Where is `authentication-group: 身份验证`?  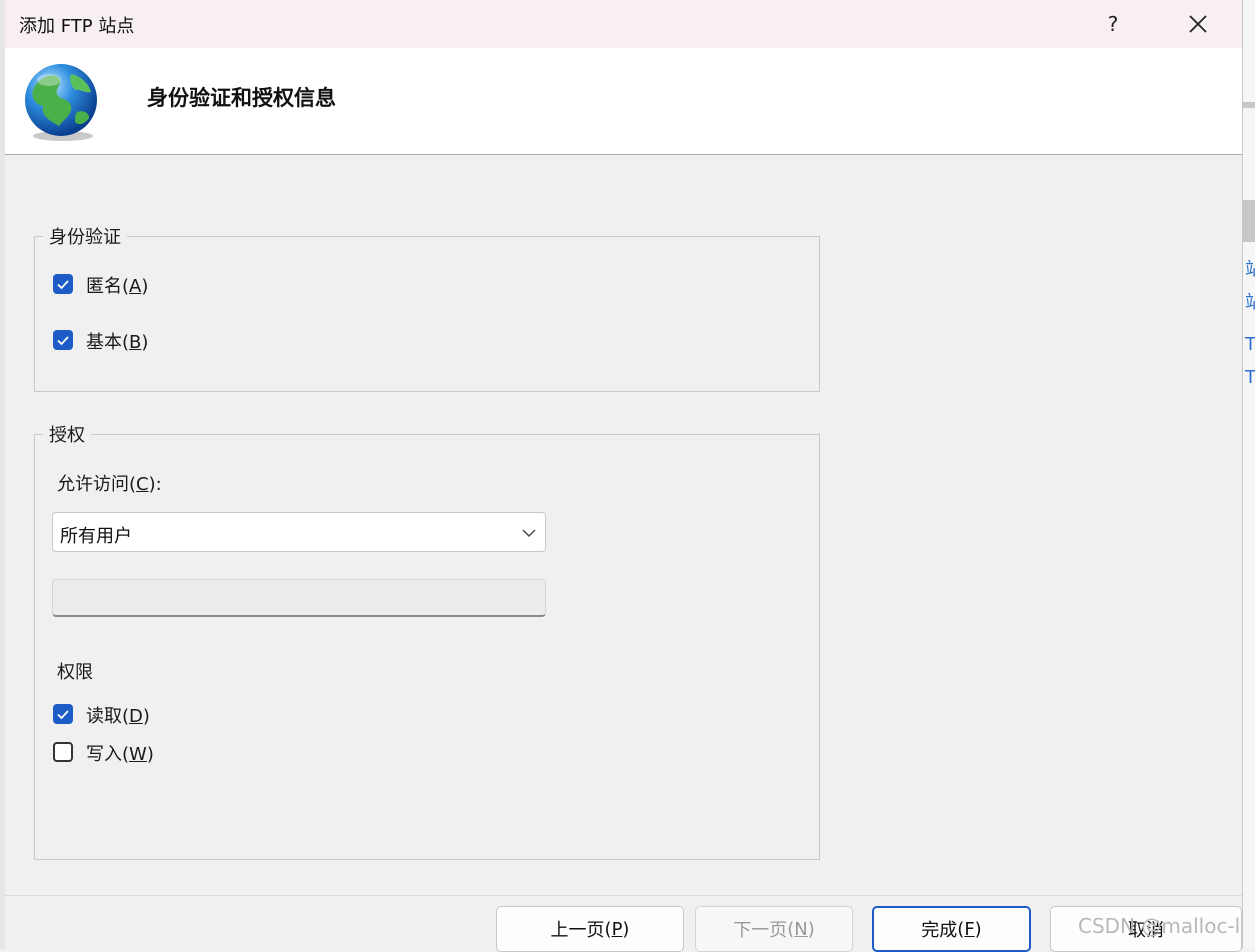 authentication-group: 身份验证 is located at coordinates (427, 307).